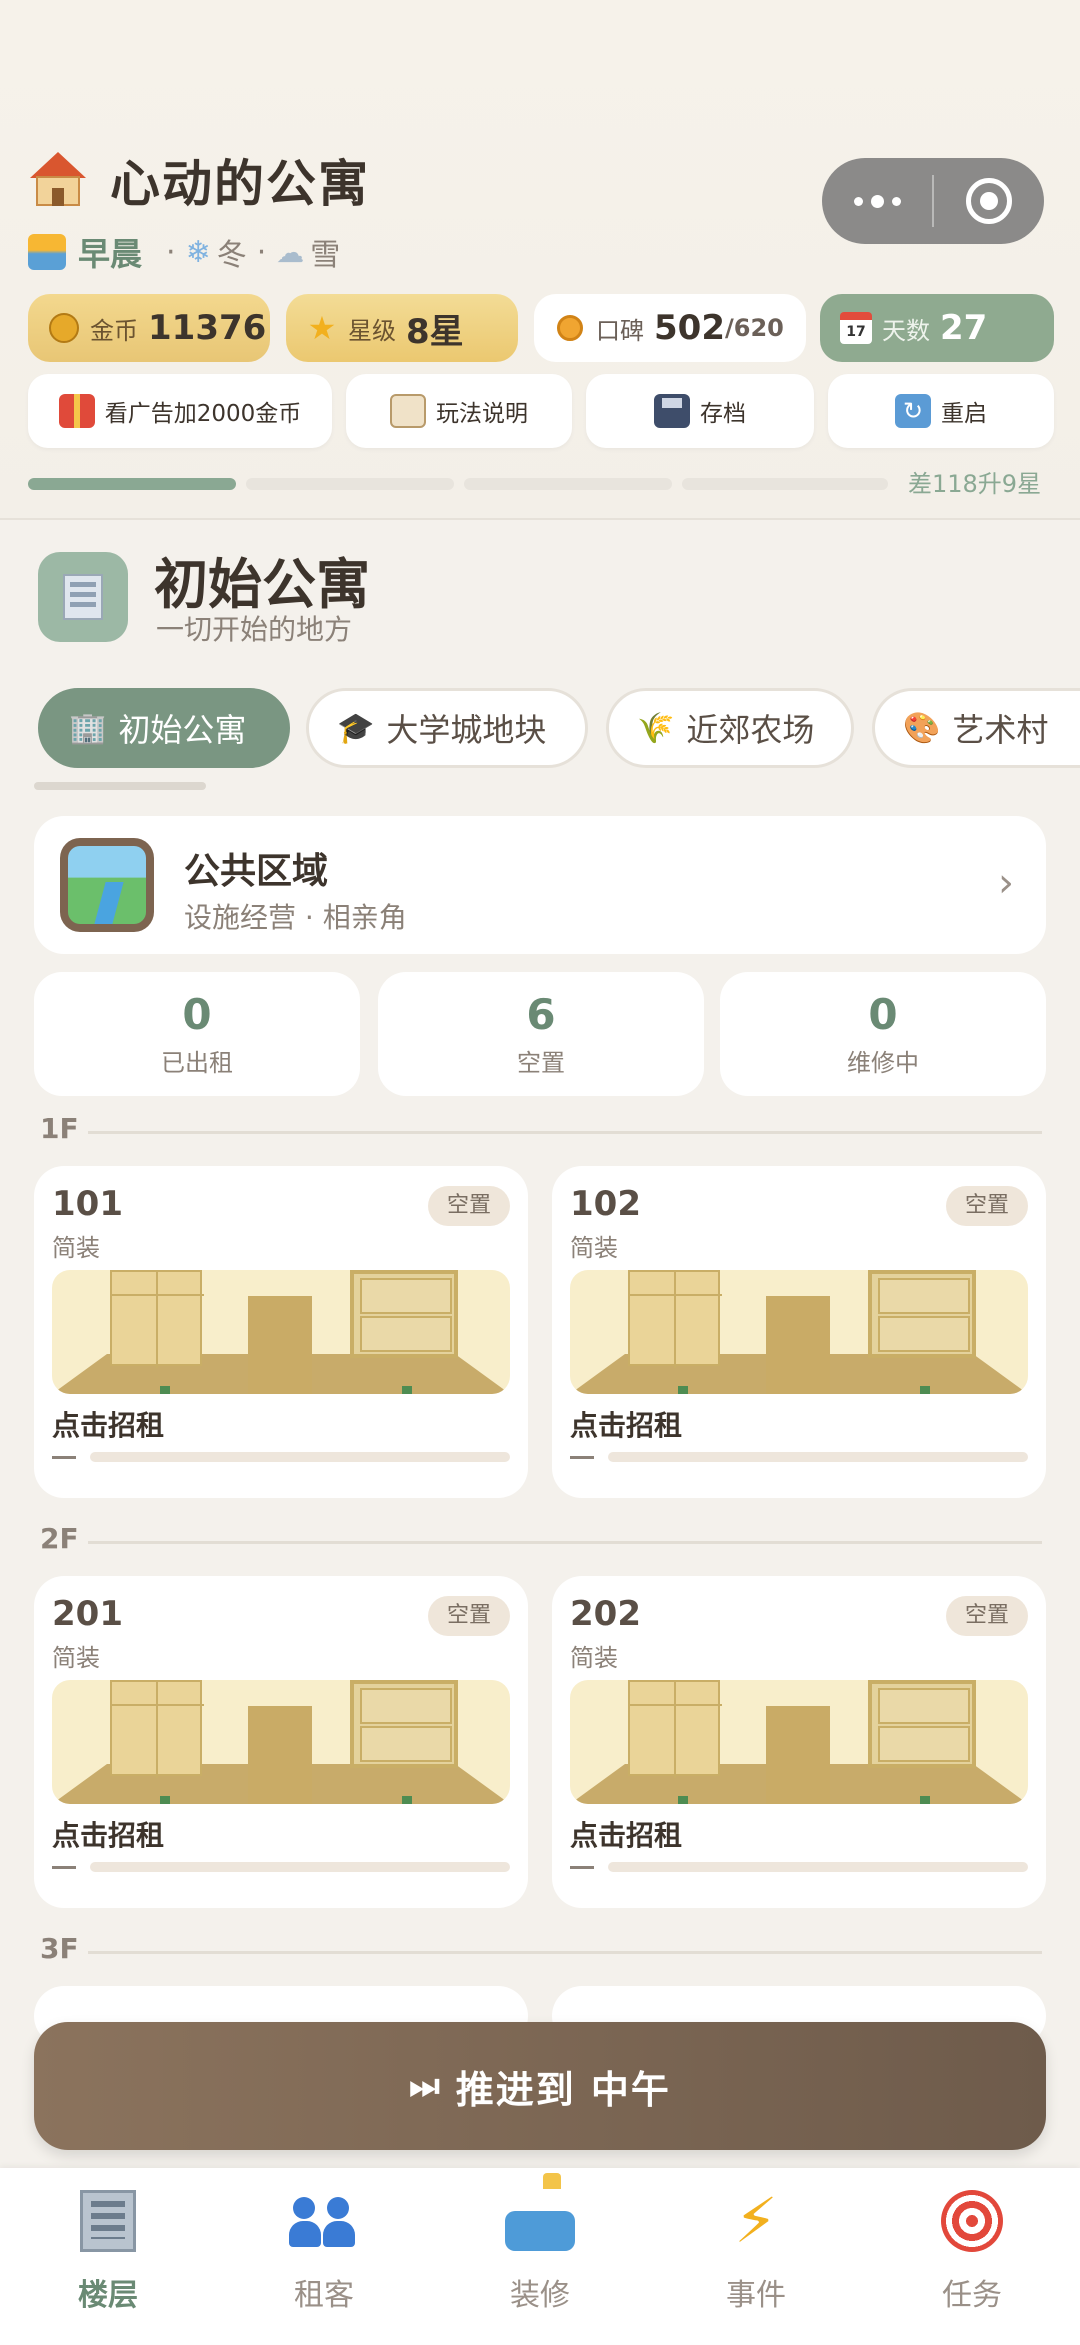 The height and width of the screenshot is (2345, 1080). What do you see at coordinates (356, 728) in the screenshot?
I see `graduation-cap-icon: 🎓` at bounding box center [356, 728].